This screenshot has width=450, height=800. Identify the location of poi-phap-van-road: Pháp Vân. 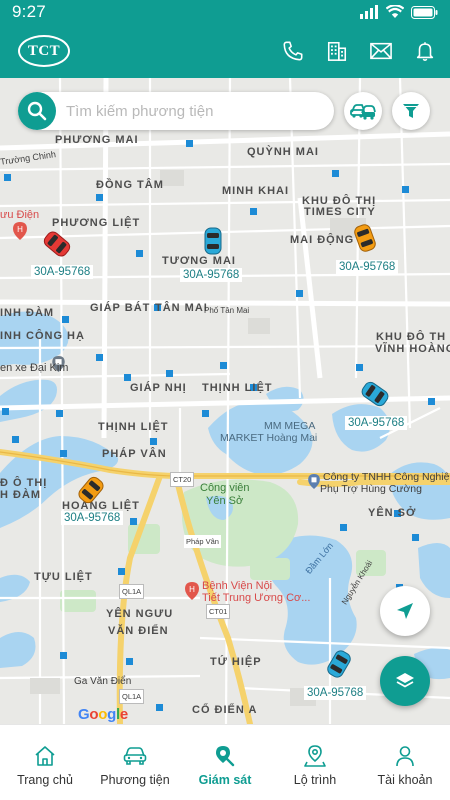
(202, 541).